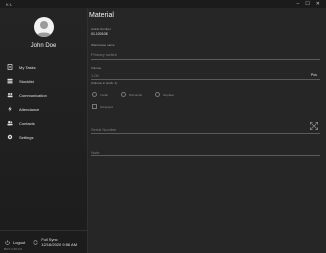 The height and width of the screenshot is (253, 326). Describe the element at coordinates (104, 83) in the screenshot. I see `volume-hint: (Volume in stock: 1)` at that location.